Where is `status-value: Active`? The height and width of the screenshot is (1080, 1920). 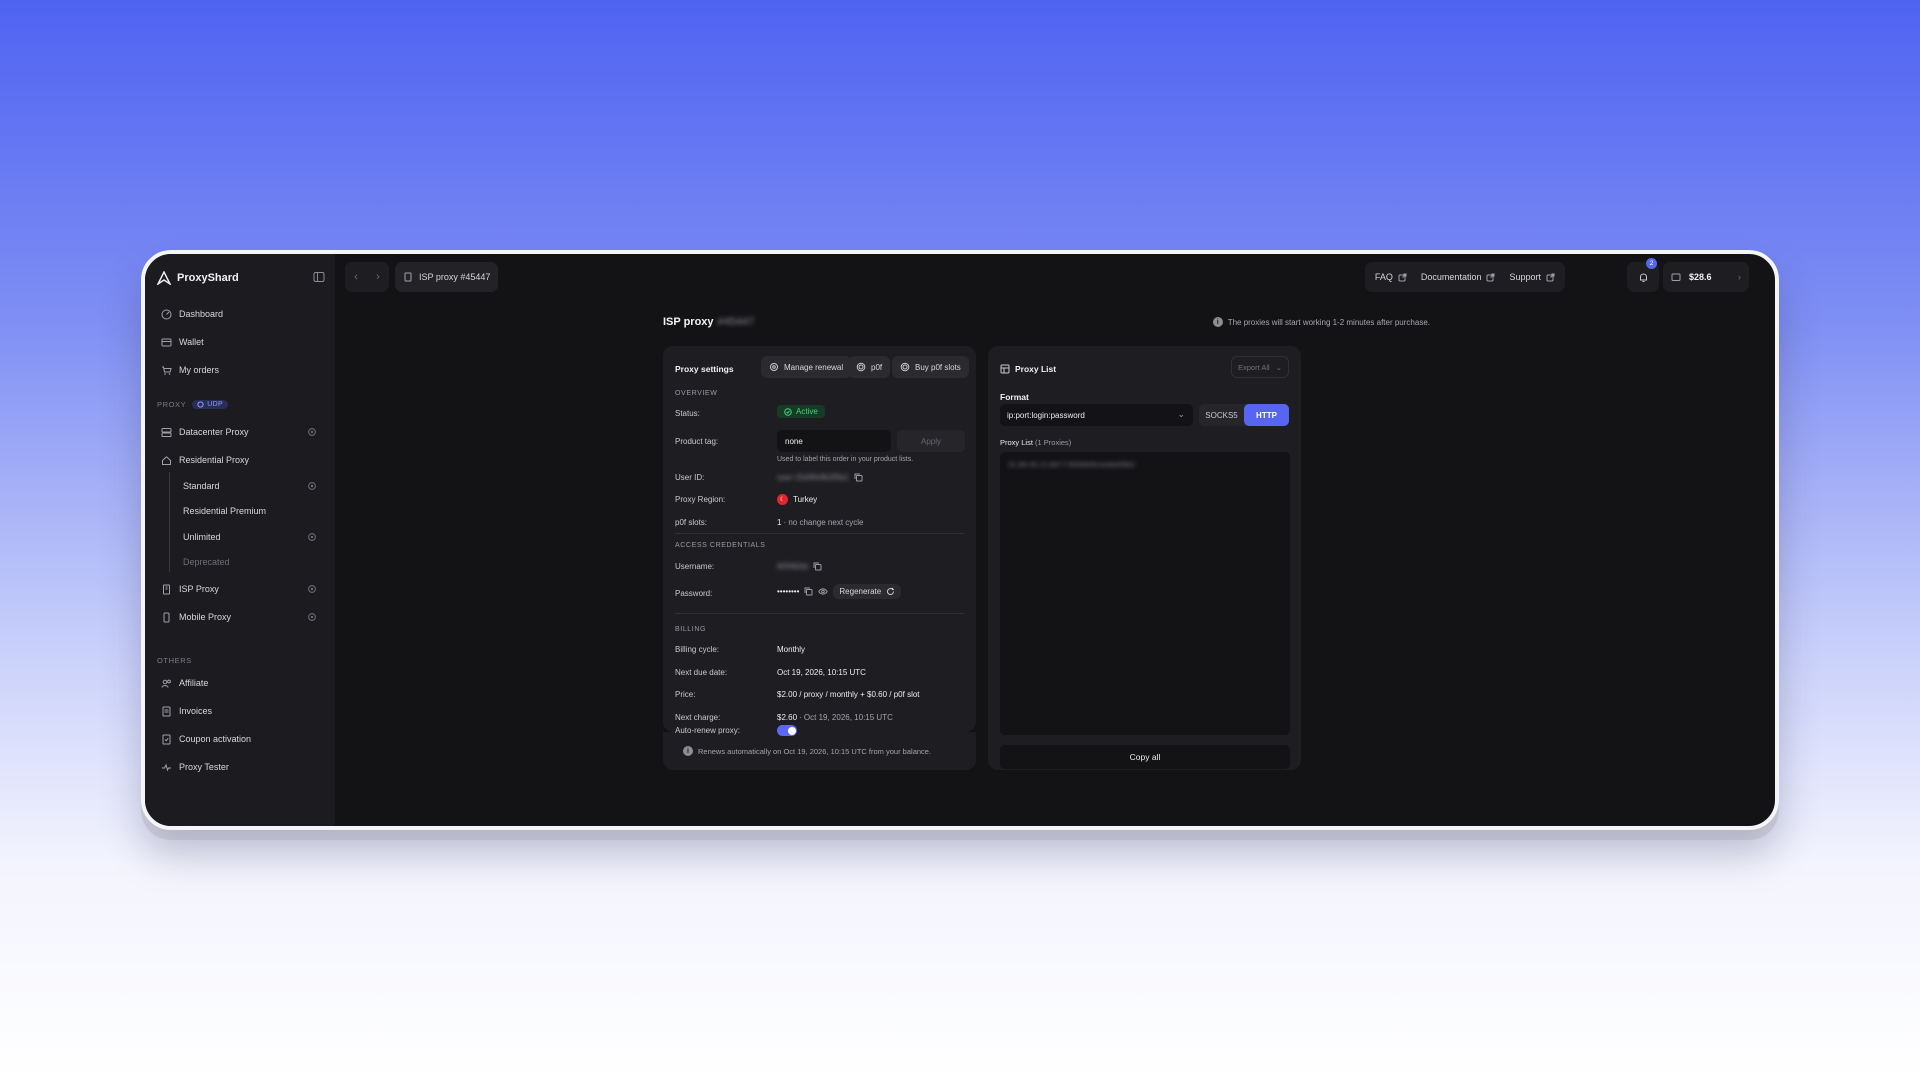 status-value: Active is located at coordinates (801, 411).